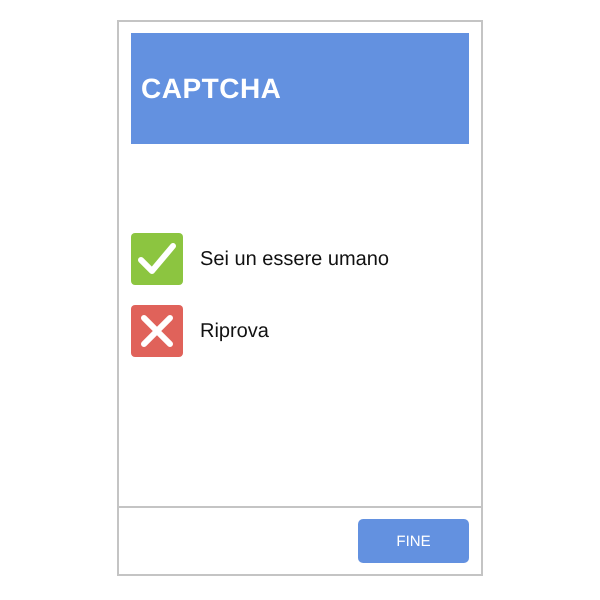 The image size is (600, 600). What do you see at coordinates (157, 259) in the screenshot?
I see `checkmark-icon` at bounding box center [157, 259].